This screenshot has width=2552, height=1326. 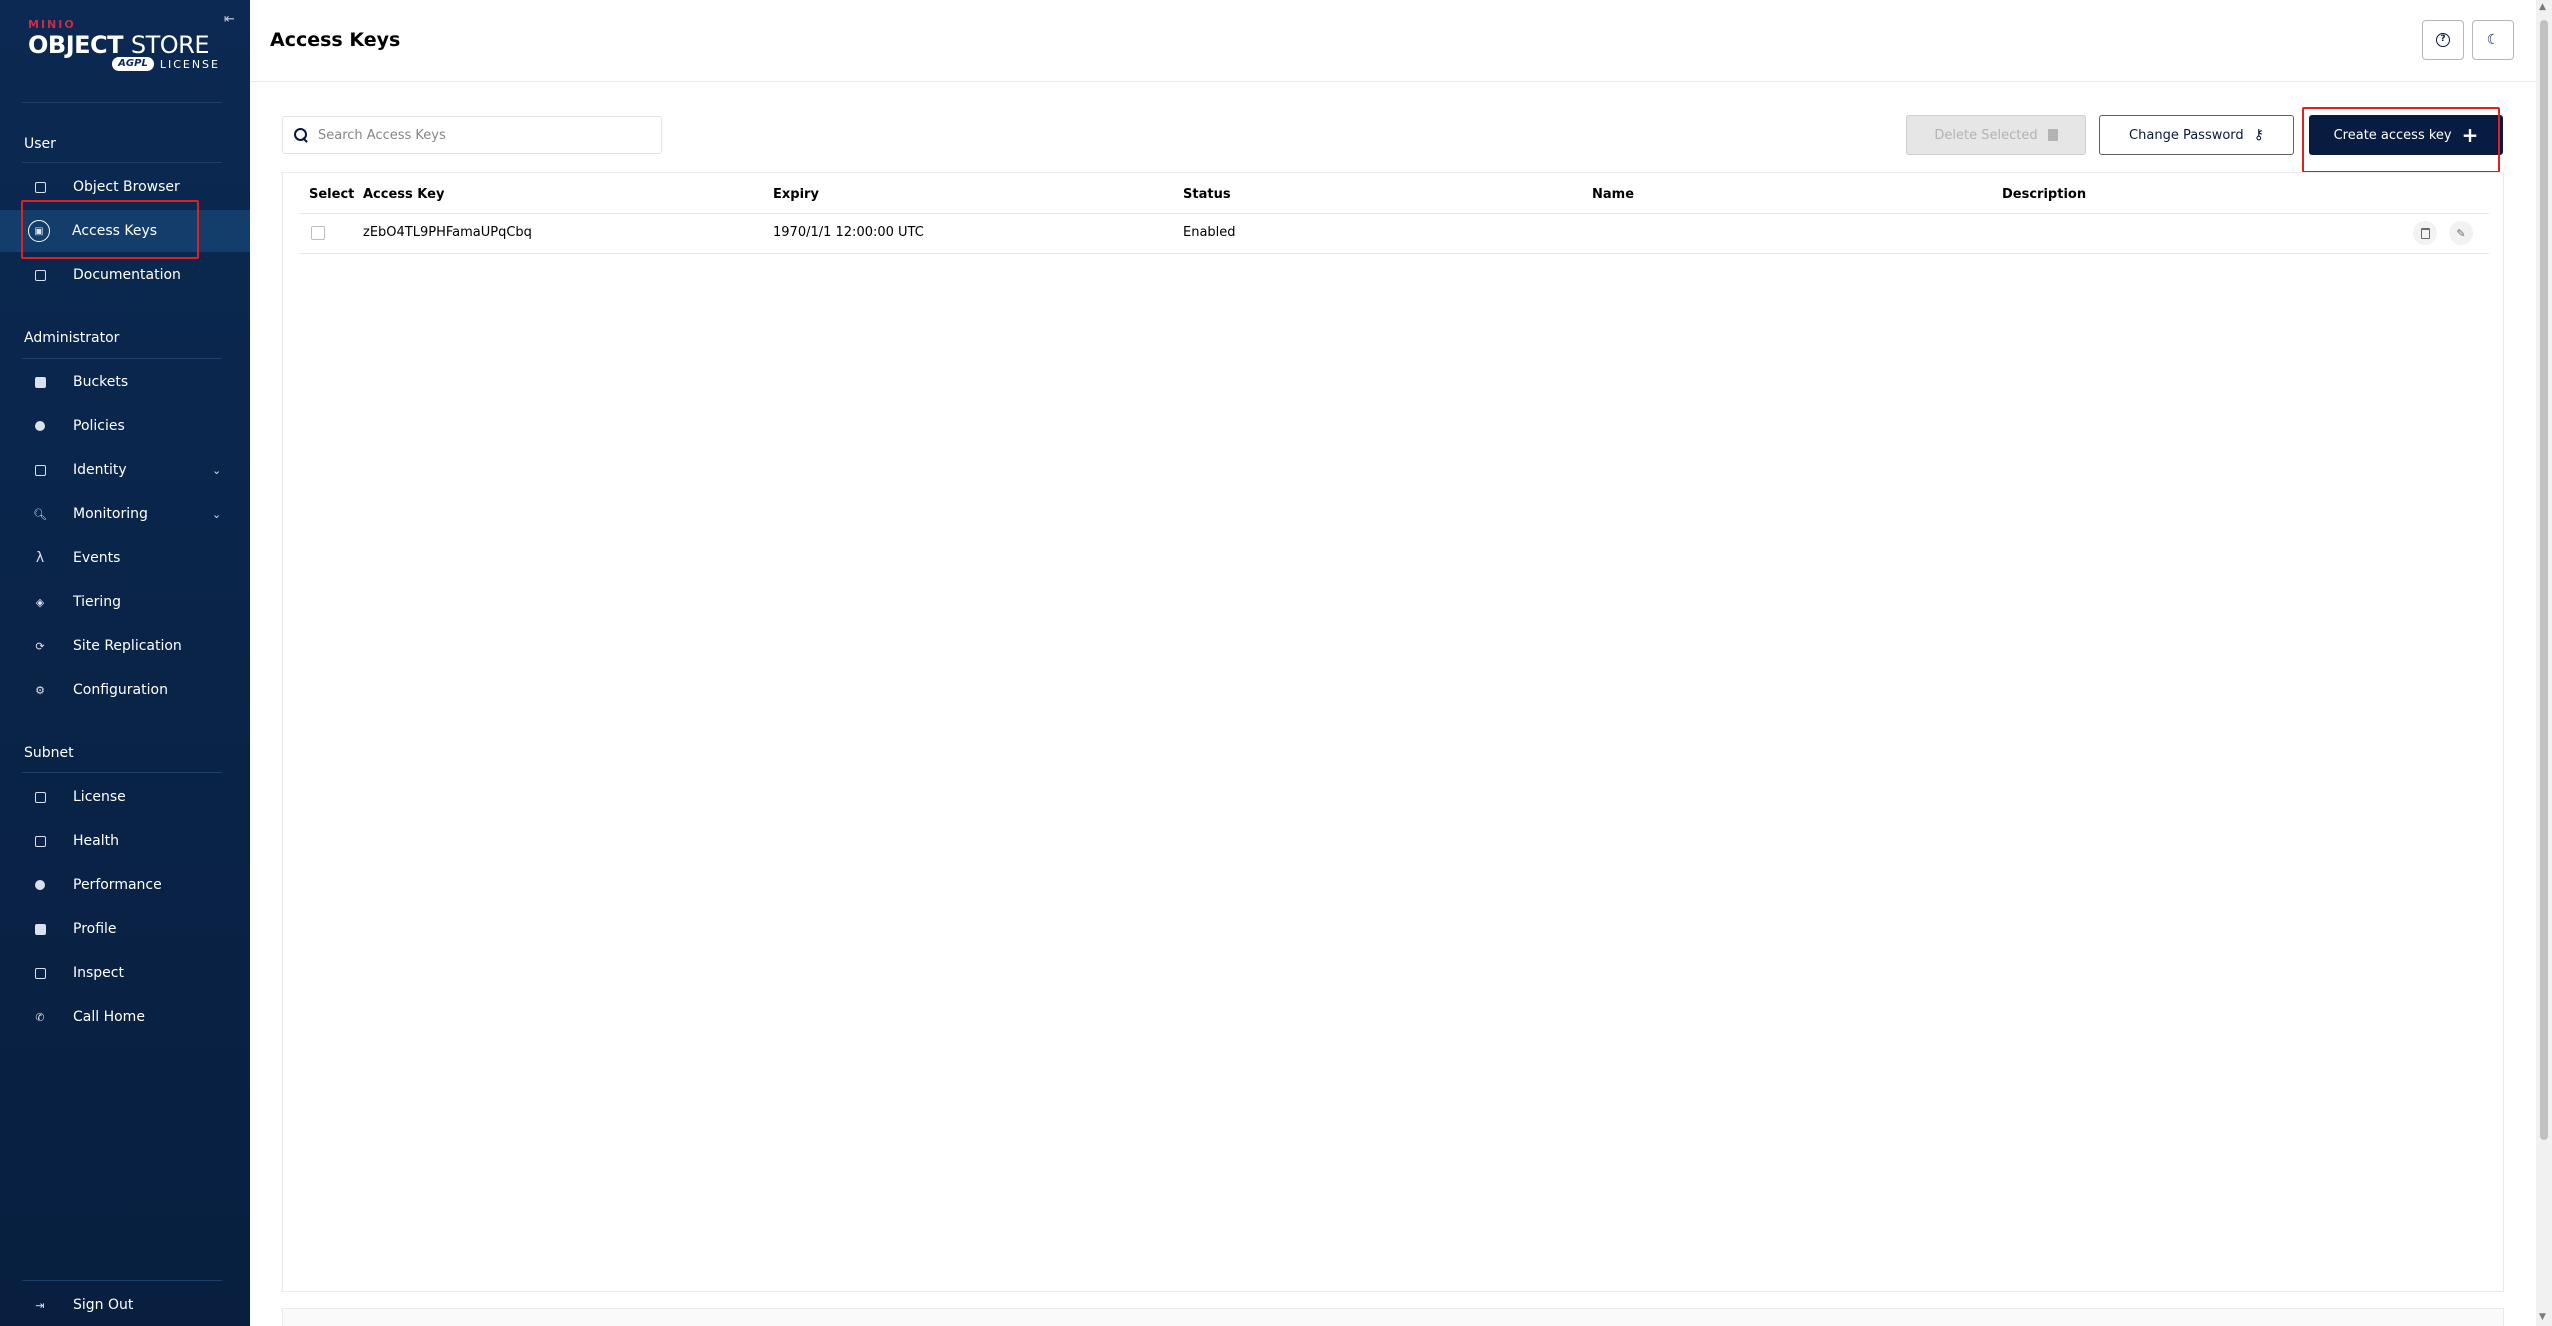 What do you see at coordinates (189, 64) in the screenshot?
I see `license-label: LICENSE` at bounding box center [189, 64].